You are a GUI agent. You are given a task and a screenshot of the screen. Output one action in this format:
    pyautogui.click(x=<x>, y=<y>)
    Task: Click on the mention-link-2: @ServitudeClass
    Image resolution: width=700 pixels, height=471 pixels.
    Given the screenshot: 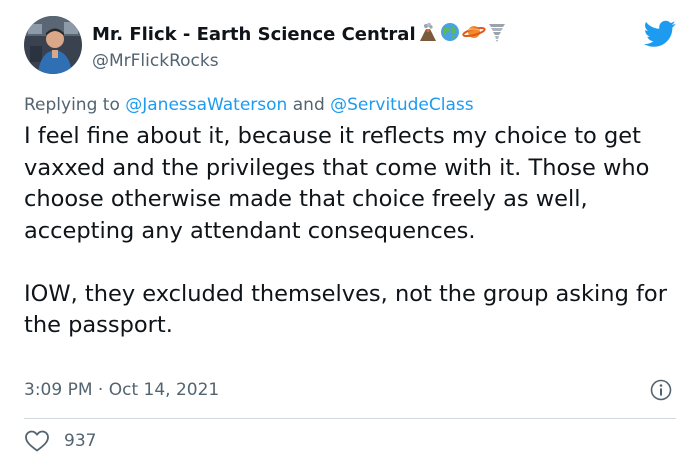 What is the action you would take?
    pyautogui.click(x=401, y=105)
    